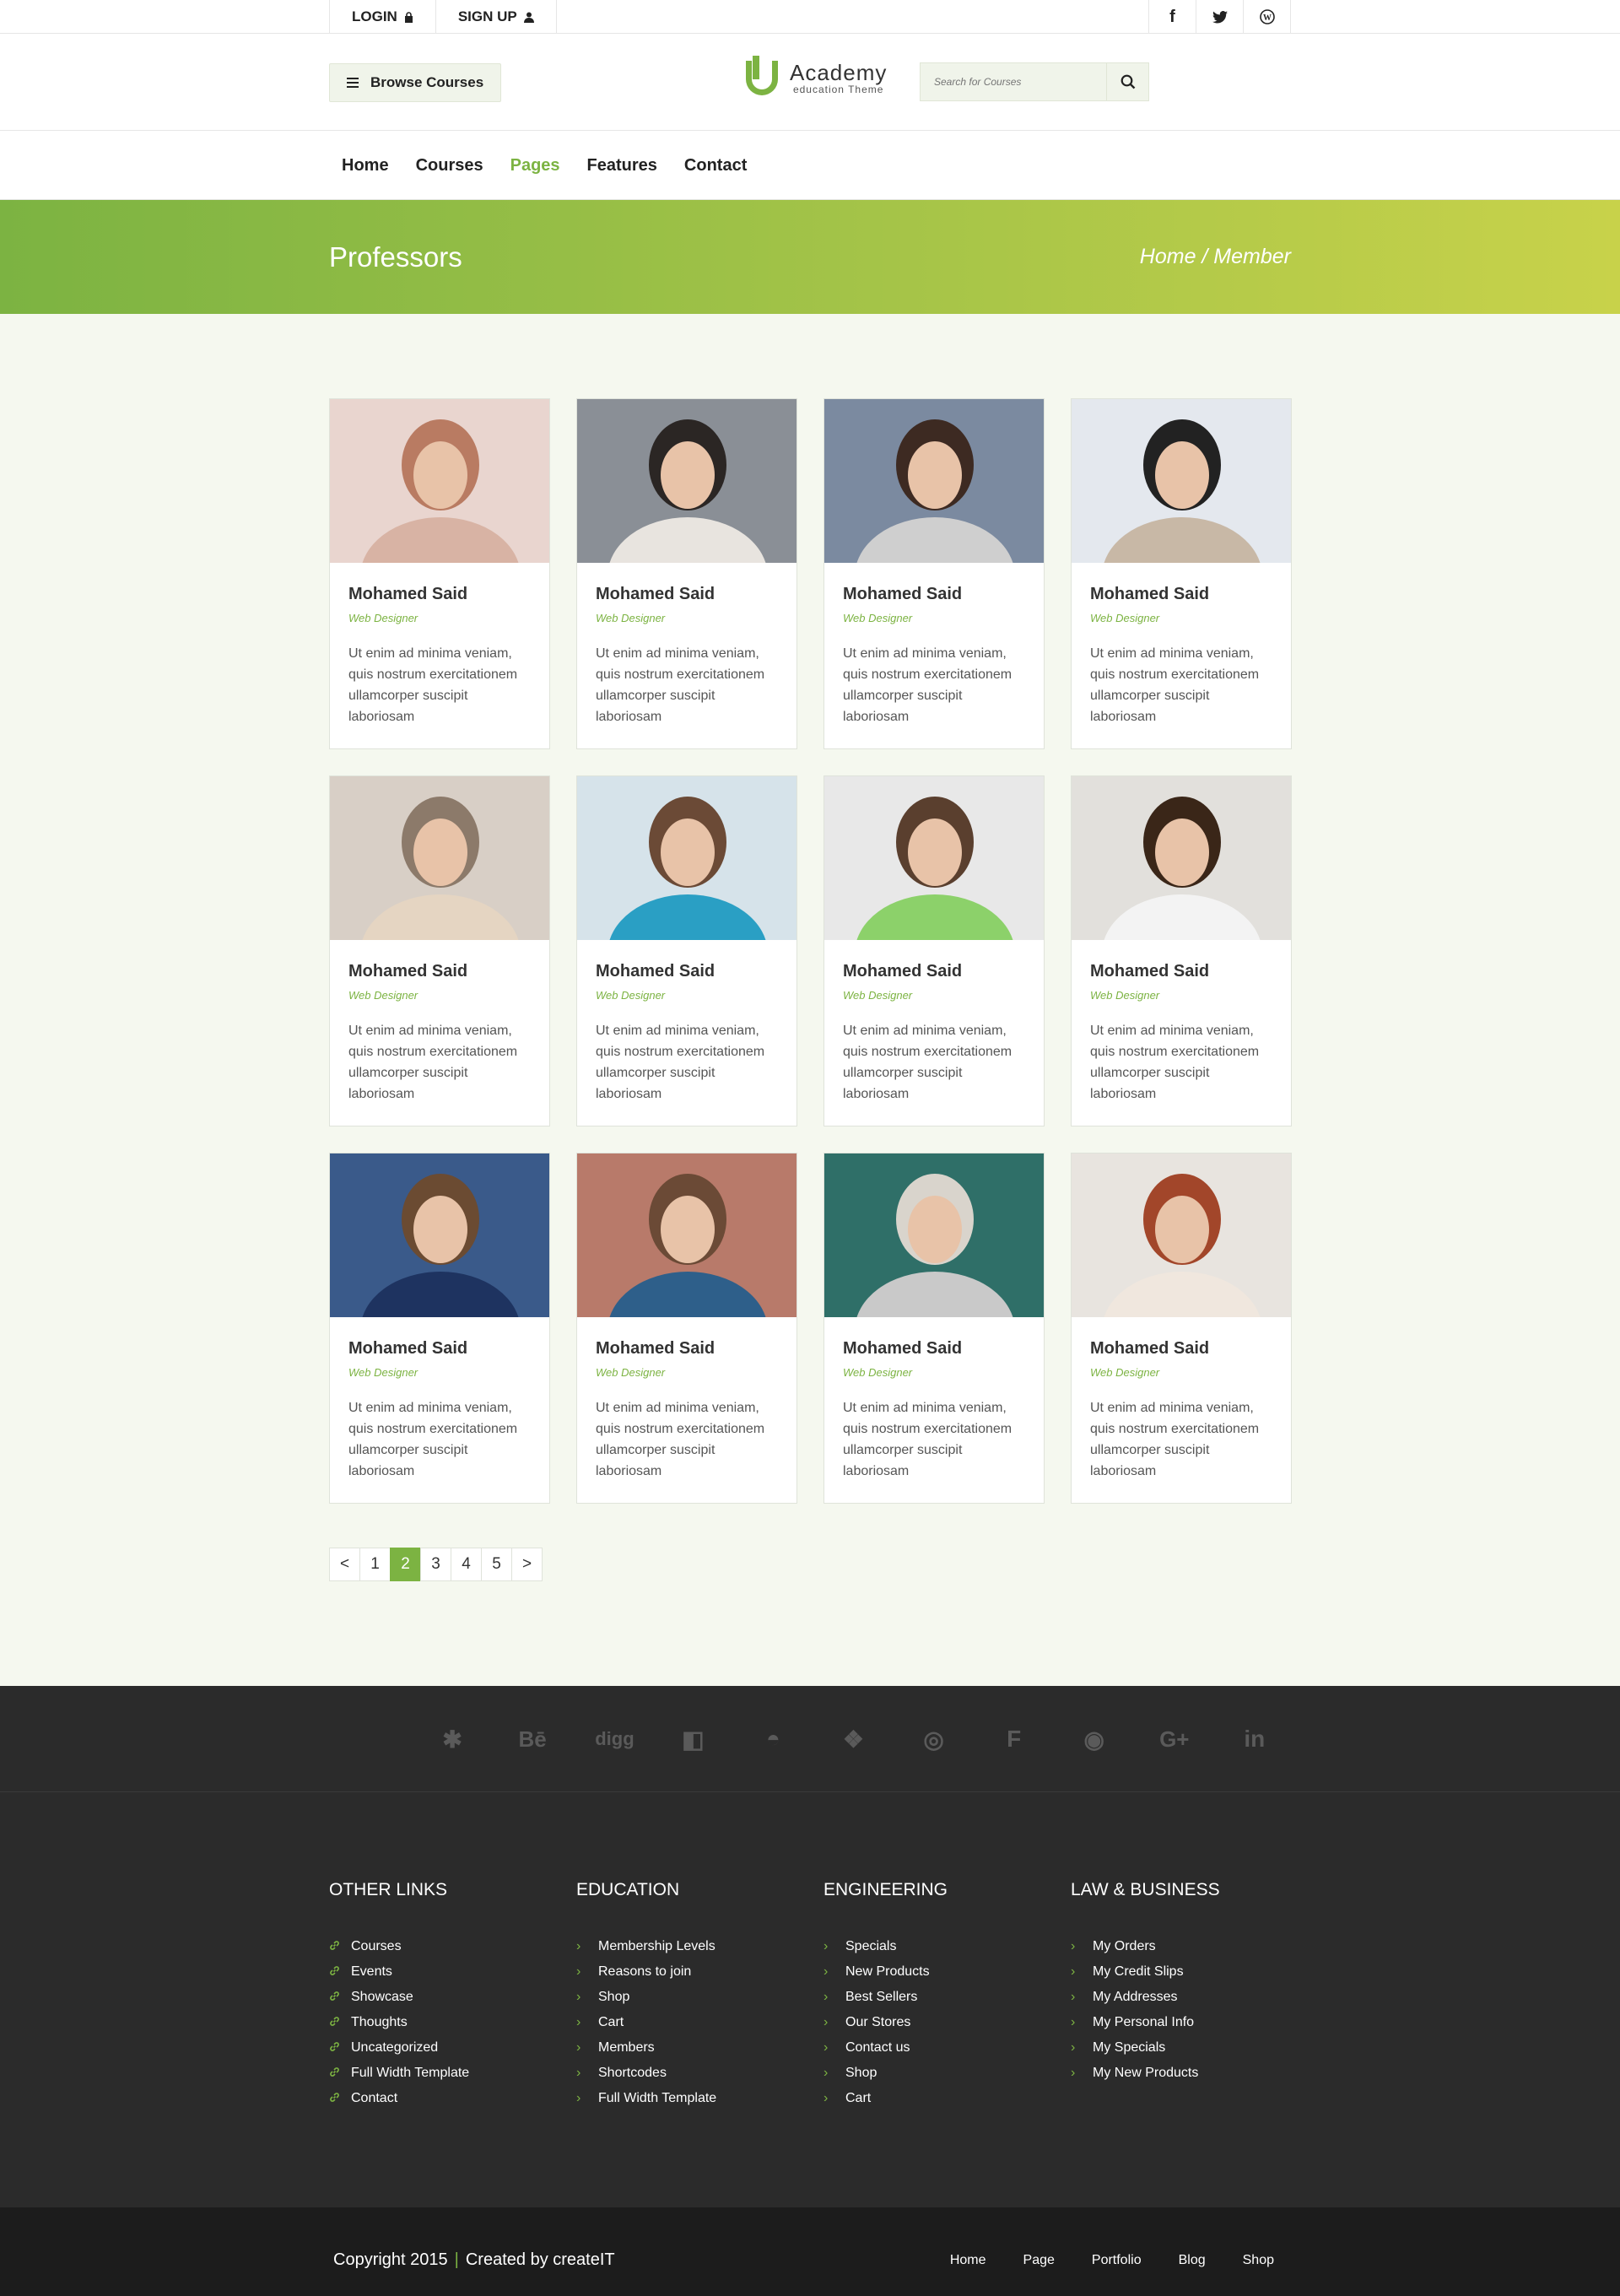 The image size is (1620, 2296). I want to click on footer-link: › My Addresses, so click(1181, 1997).